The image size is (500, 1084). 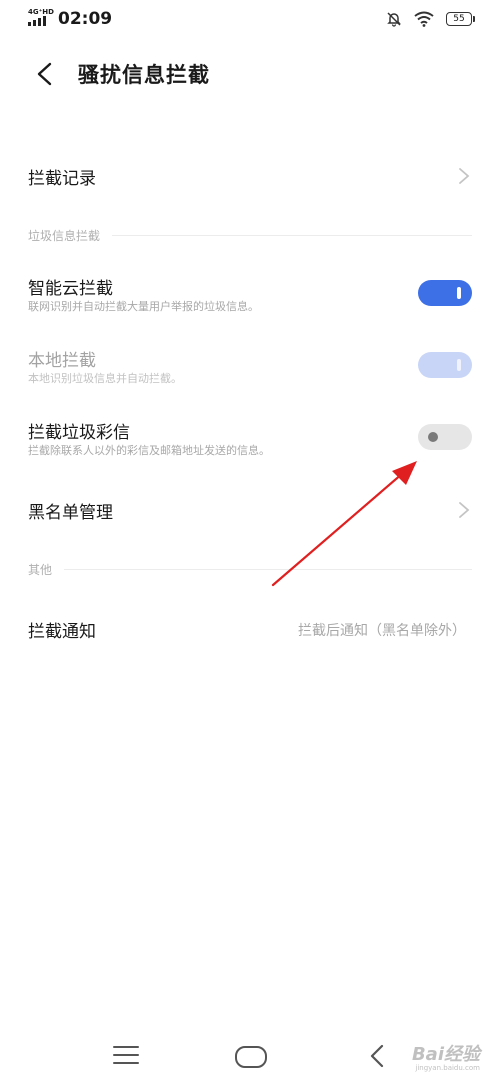 What do you see at coordinates (62, 179) in the screenshot?
I see `intercept-log-label: 拦截记录` at bounding box center [62, 179].